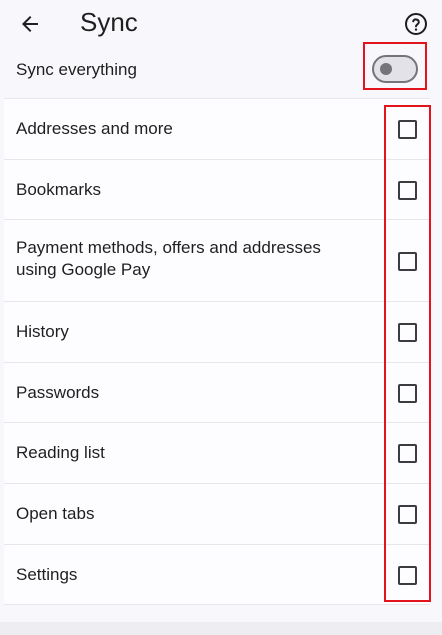 The height and width of the screenshot is (635, 442). I want to click on list-item-label: Settings, so click(47, 574).